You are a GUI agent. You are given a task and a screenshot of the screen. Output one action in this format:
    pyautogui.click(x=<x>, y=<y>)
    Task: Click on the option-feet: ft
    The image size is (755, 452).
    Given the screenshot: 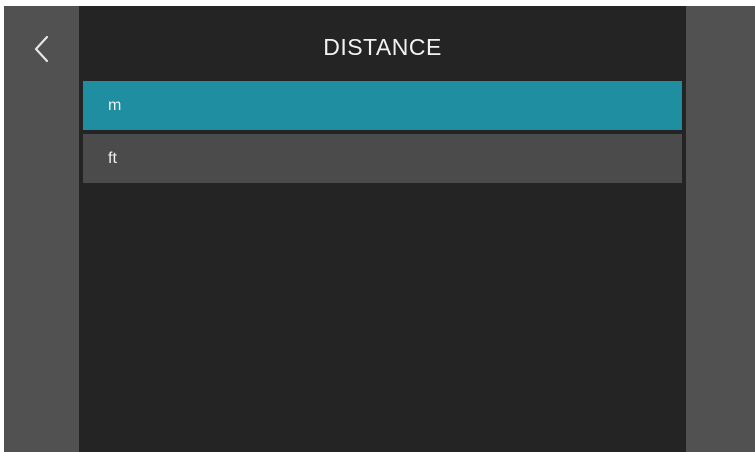 What is the action you would take?
    pyautogui.click(x=382, y=158)
    